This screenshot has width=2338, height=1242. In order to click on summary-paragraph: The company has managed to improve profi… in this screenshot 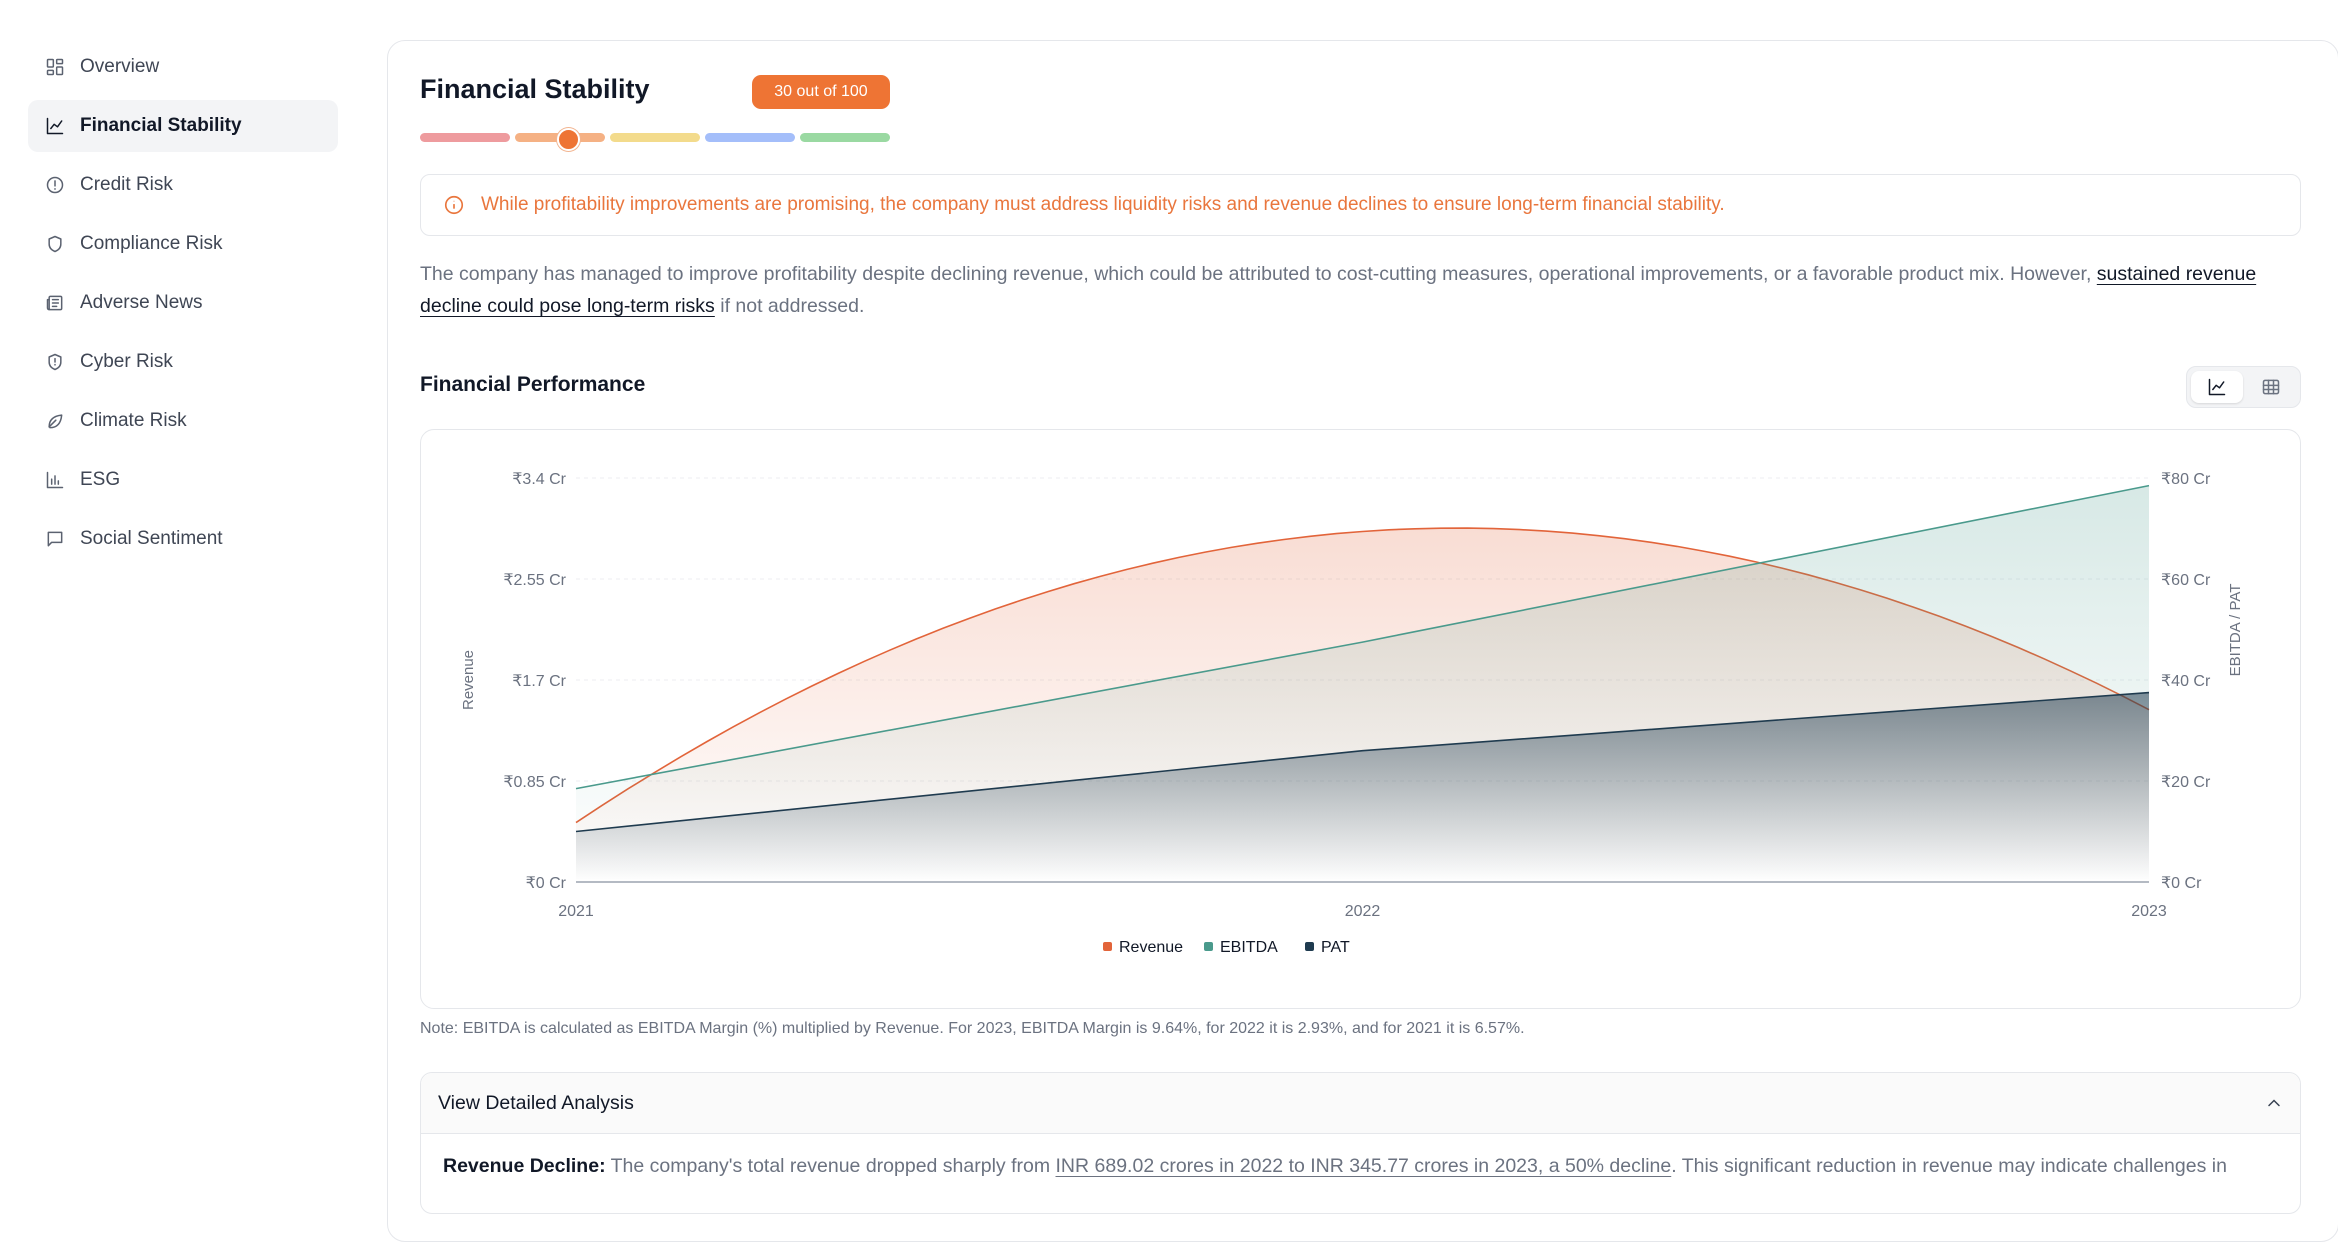, I will do `click(1360, 290)`.